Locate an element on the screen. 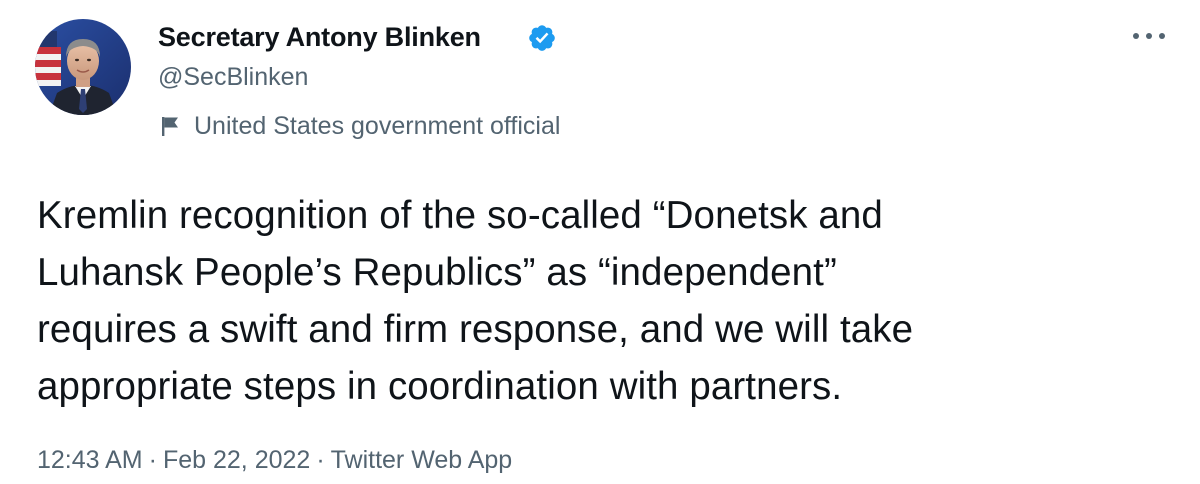 This screenshot has height=484, width=1200. affiliation-text: United States government official is located at coordinates (377, 125).